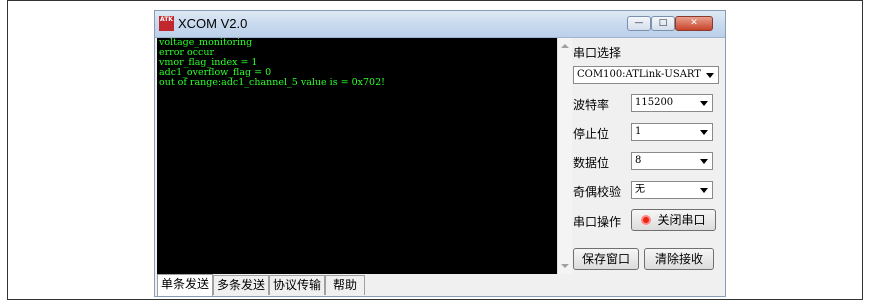  Describe the element at coordinates (591, 105) in the screenshot. I see `baud-rate-label: 波特率` at that location.